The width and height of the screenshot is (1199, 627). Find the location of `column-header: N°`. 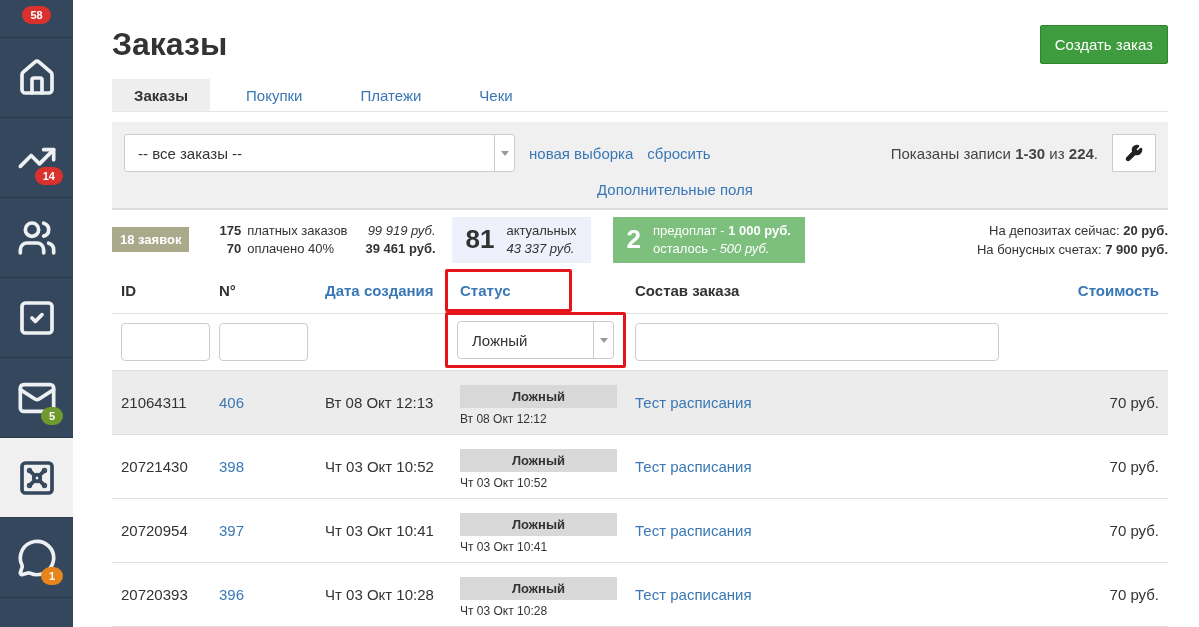

column-header: N° is located at coordinates (227, 291).